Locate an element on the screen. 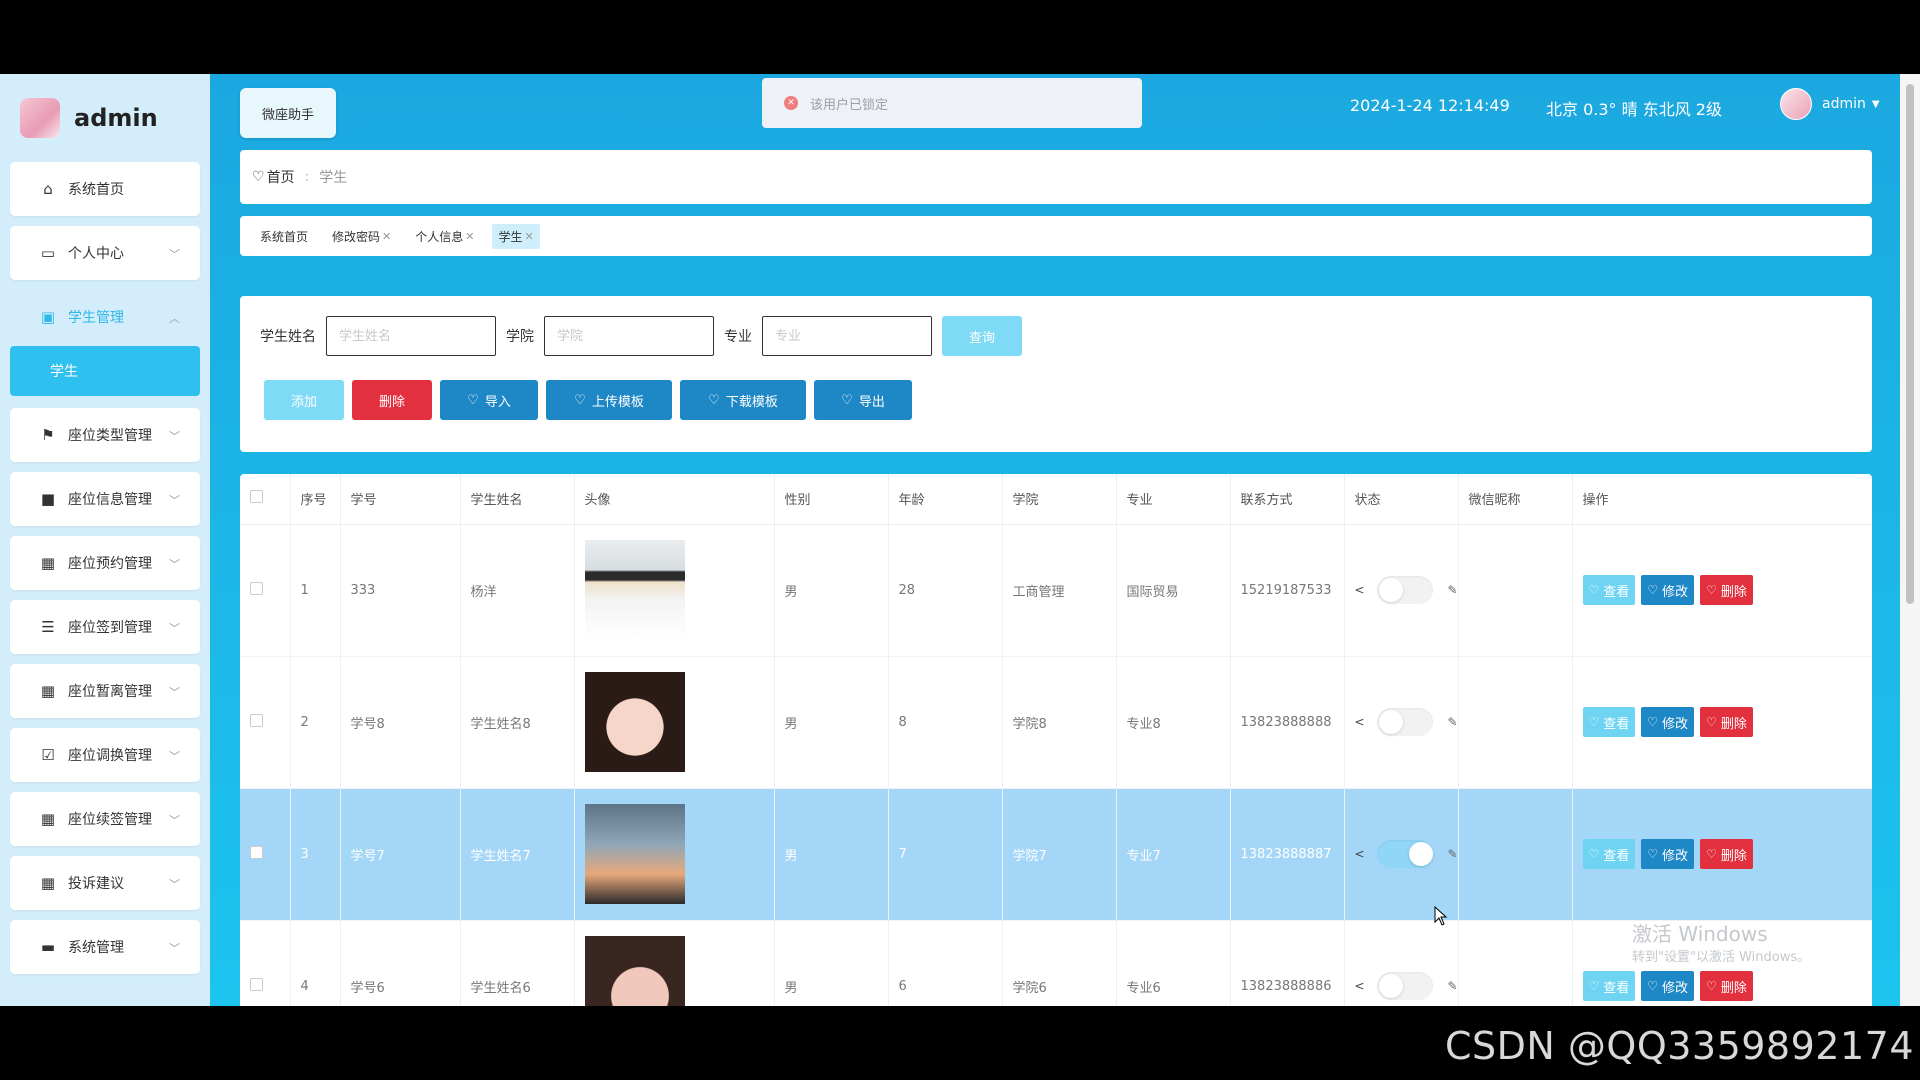 The width and height of the screenshot is (1920, 1080). avatar is located at coordinates (1796, 104).